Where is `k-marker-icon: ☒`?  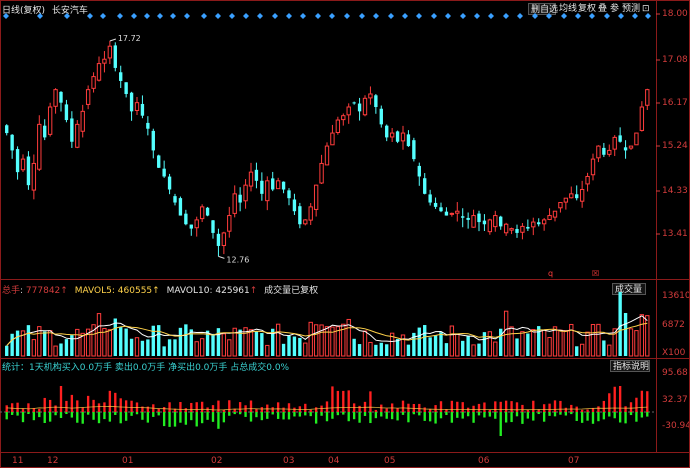 k-marker-icon: ☒ is located at coordinates (595, 273).